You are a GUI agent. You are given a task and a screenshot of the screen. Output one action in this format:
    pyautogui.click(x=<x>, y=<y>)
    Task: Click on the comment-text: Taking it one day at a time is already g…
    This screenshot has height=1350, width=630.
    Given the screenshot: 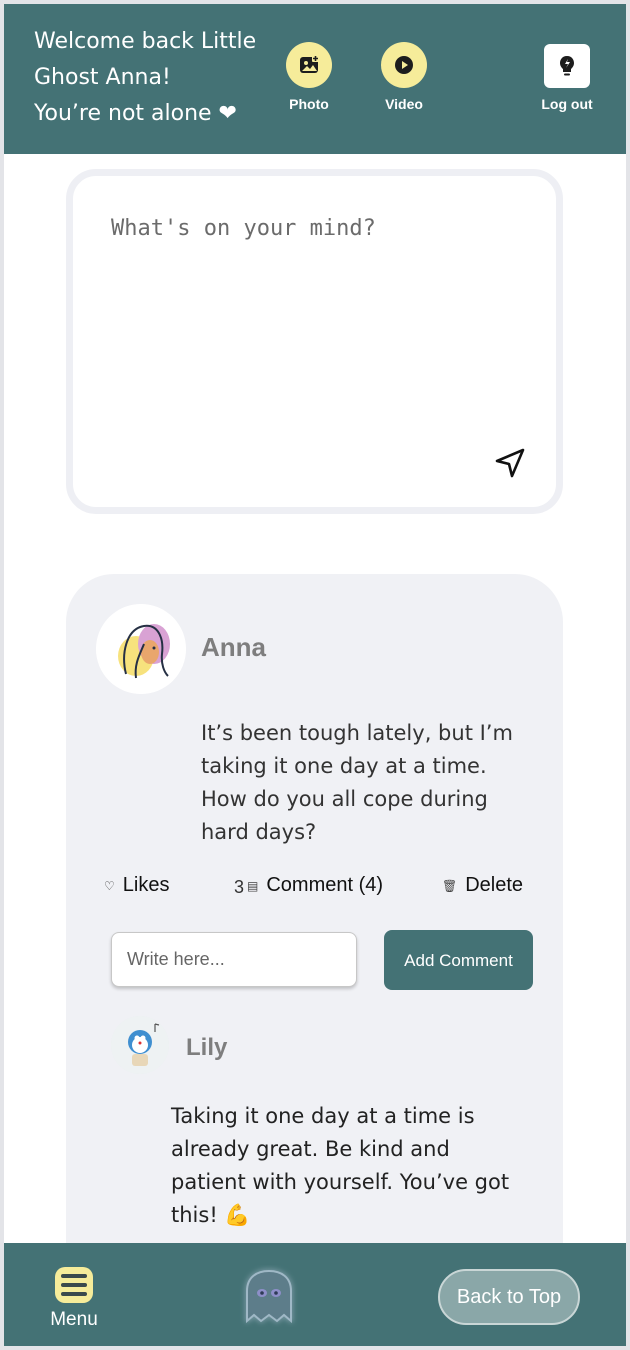 What is the action you would take?
    pyautogui.click(x=340, y=1165)
    